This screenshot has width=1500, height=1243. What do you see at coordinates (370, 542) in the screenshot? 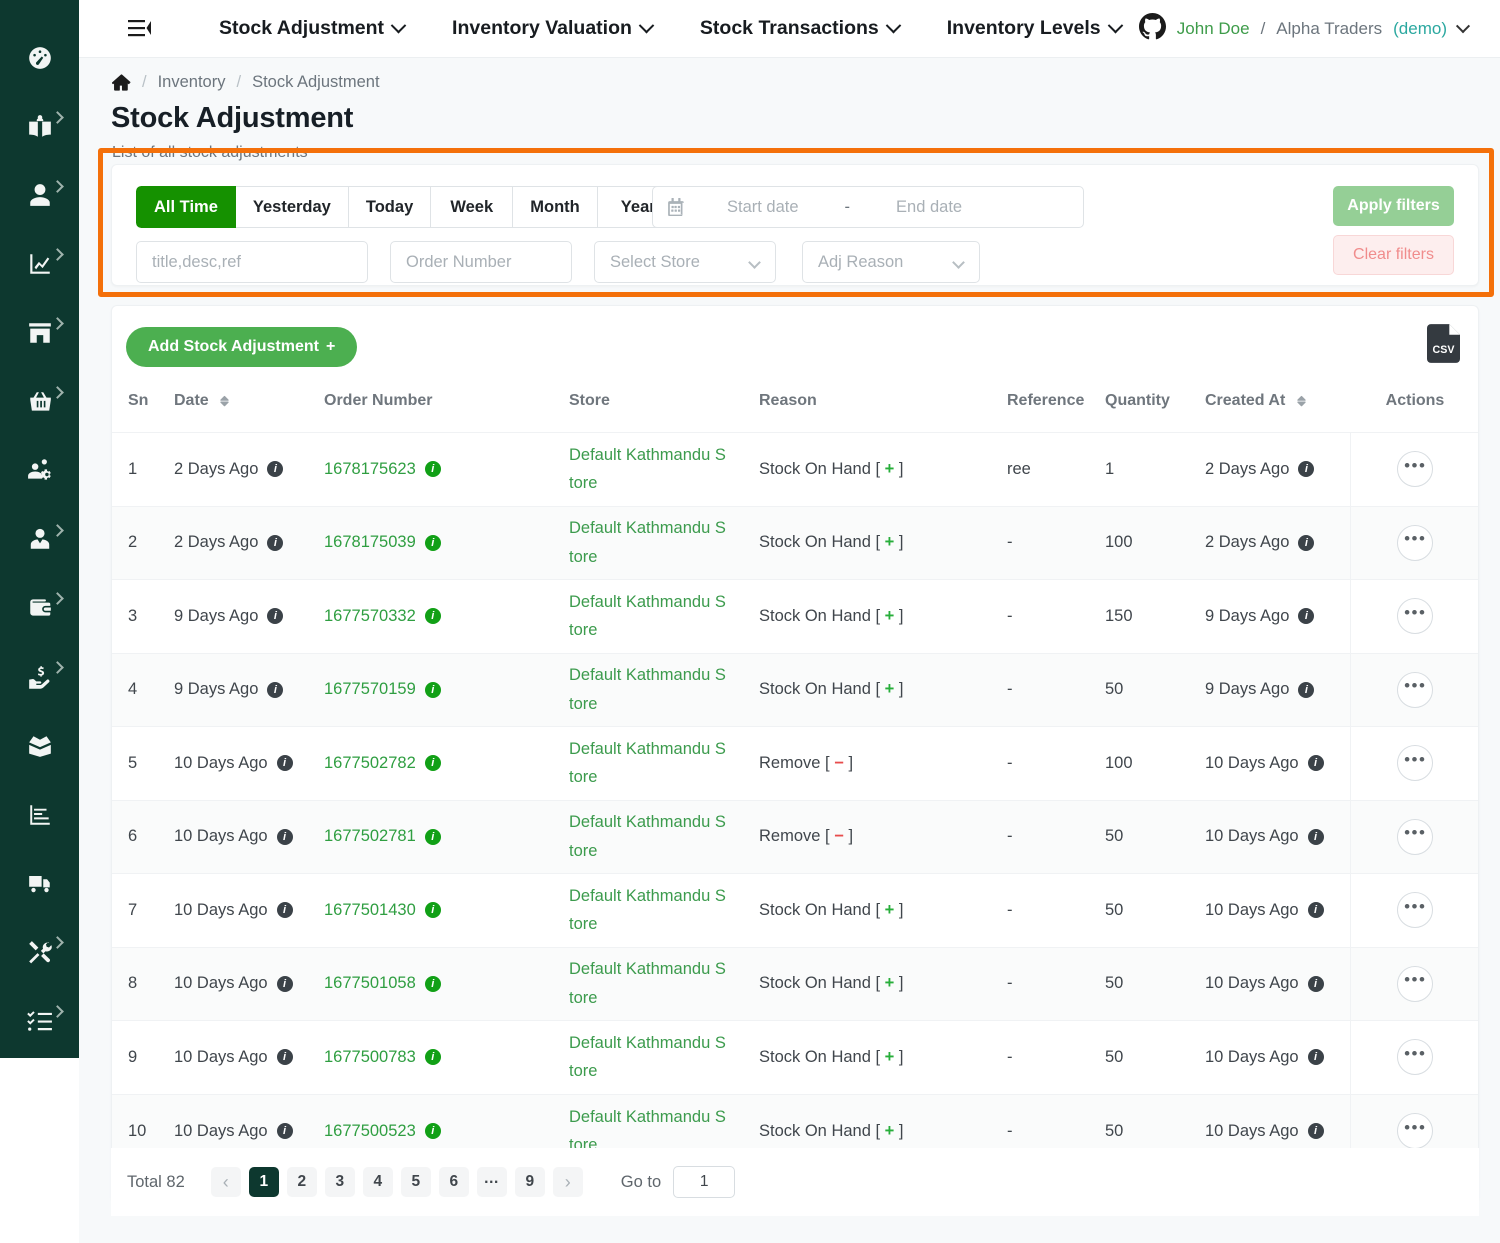
I see `order-number-link: 1678175039` at bounding box center [370, 542].